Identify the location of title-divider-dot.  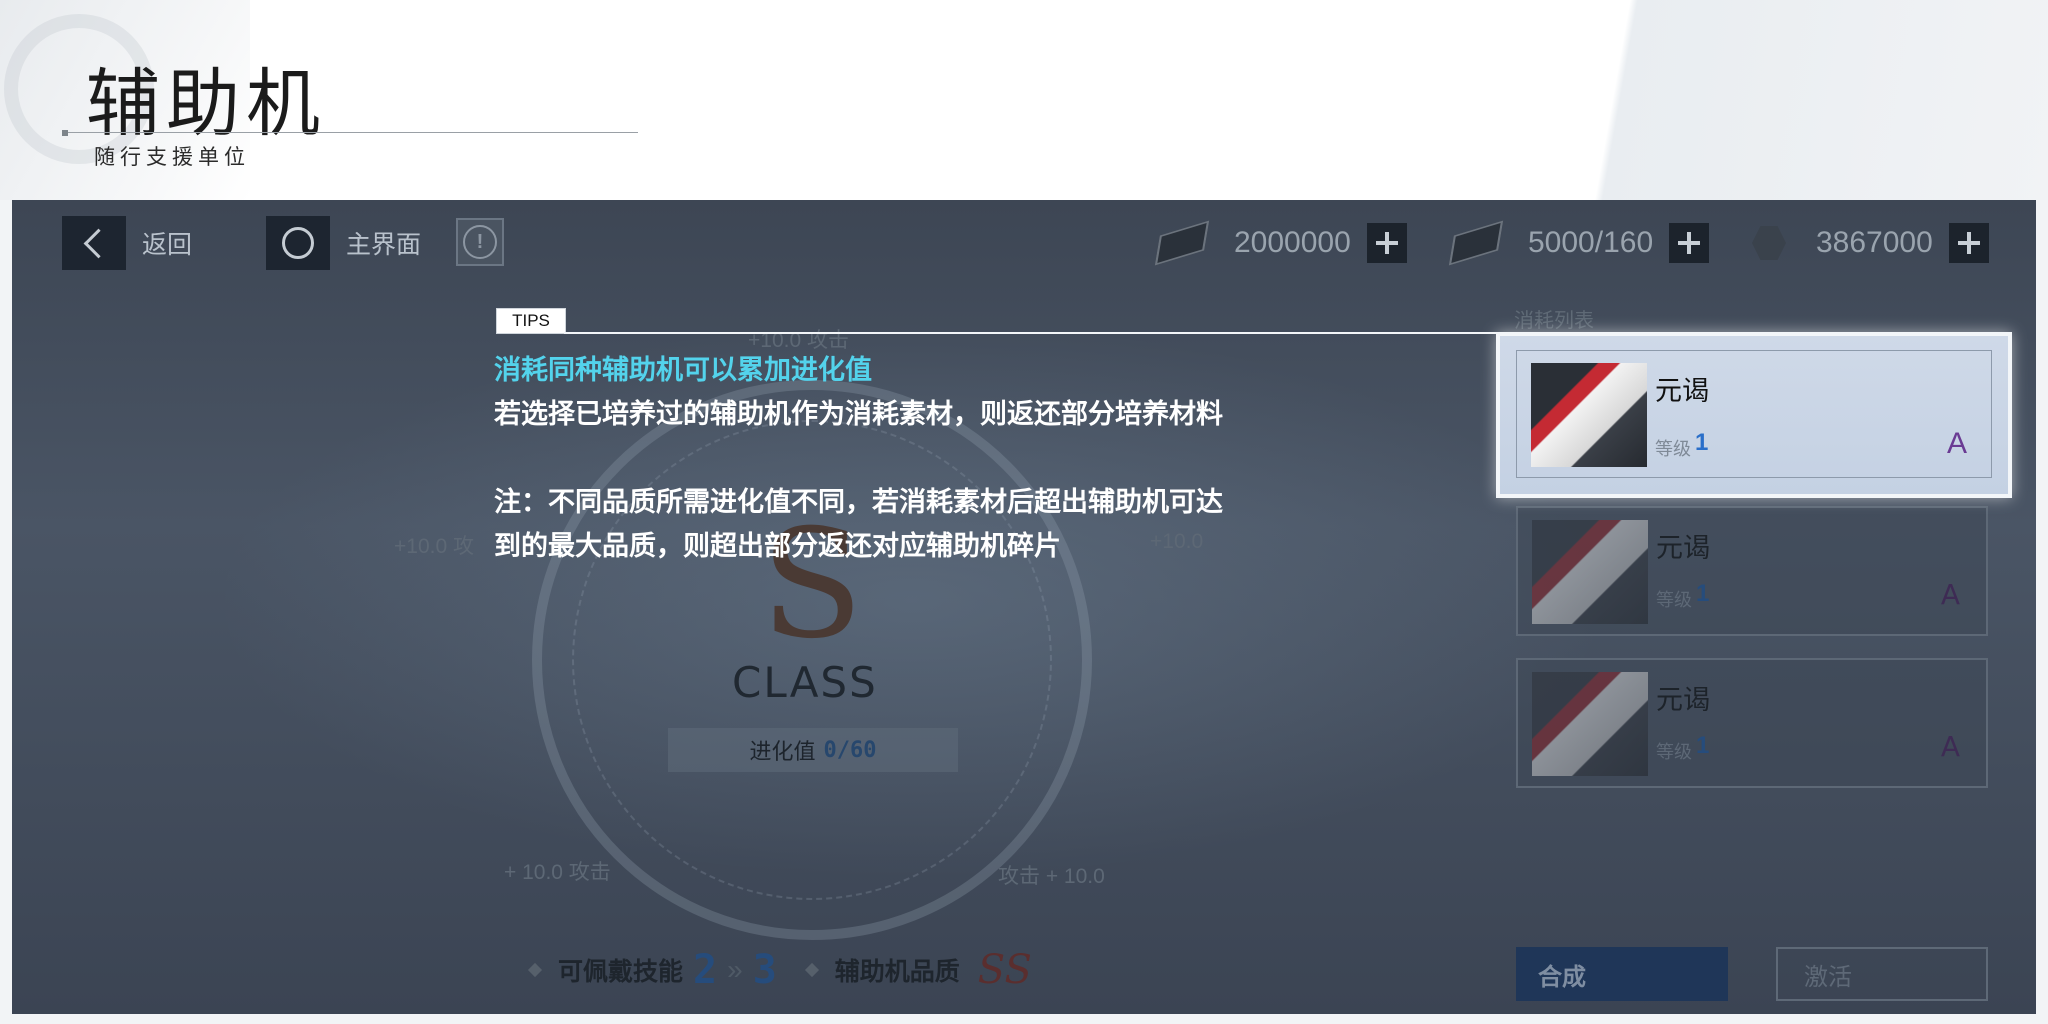
(65, 133).